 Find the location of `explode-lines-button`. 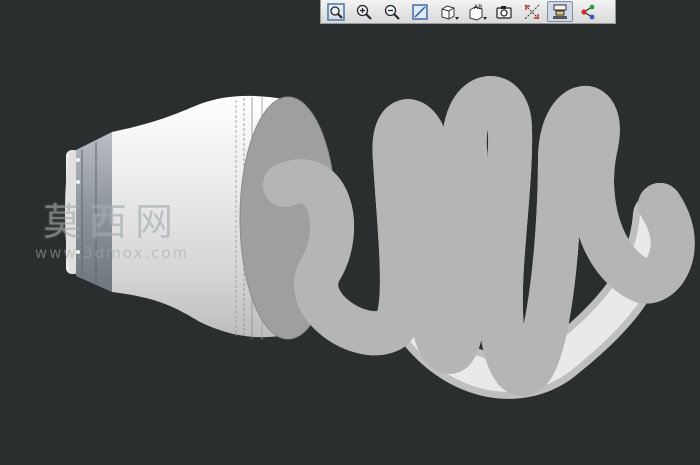

explode-lines-button is located at coordinates (532, 11).